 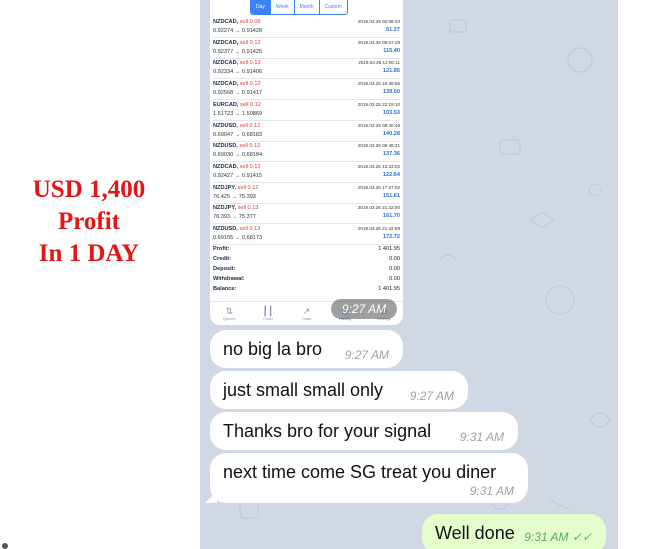 I want to click on nav-chart: ┃┃ Chart, so click(x=268, y=313).